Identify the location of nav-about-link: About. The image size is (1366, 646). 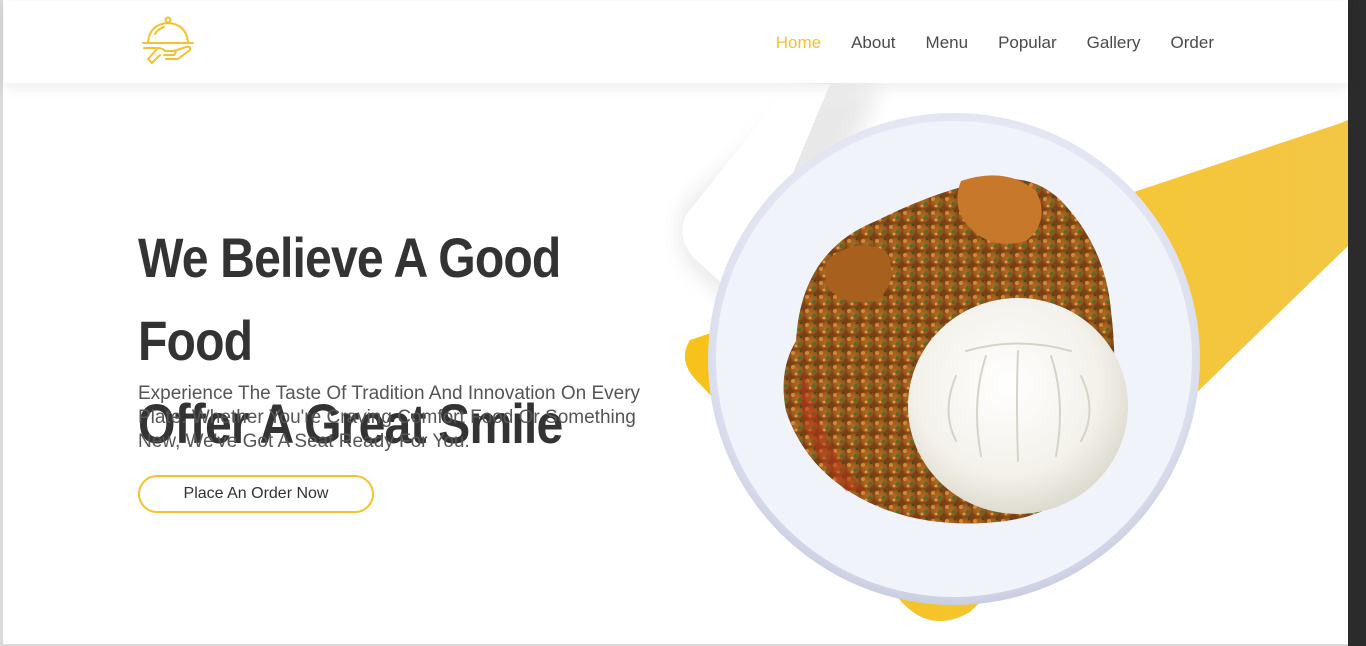
(873, 43).